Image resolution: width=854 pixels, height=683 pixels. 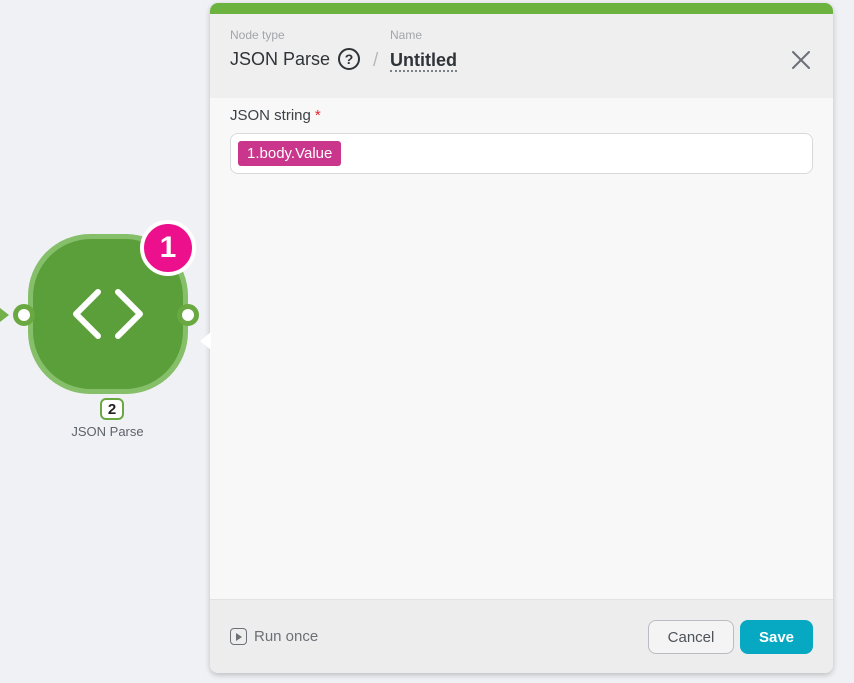 What do you see at coordinates (776, 637) in the screenshot?
I see `save-button: Save` at bounding box center [776, 637].